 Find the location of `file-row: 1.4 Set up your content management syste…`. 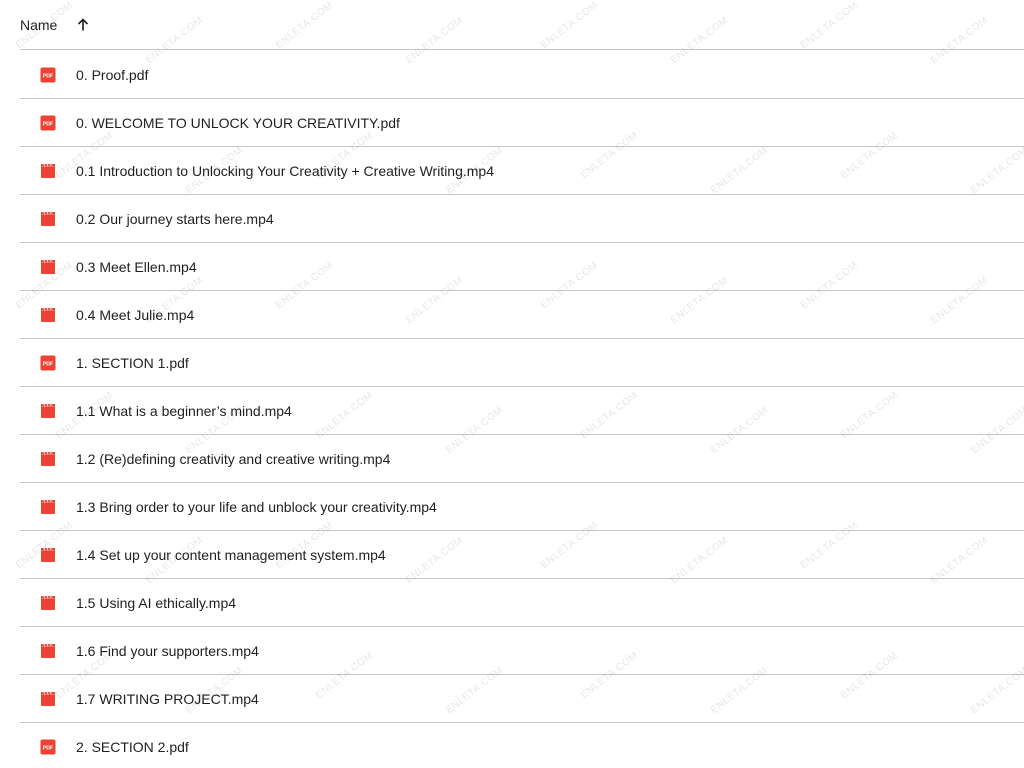

file-row: 1.4 Set up your content management syste… is located at coordinates (522, 555).